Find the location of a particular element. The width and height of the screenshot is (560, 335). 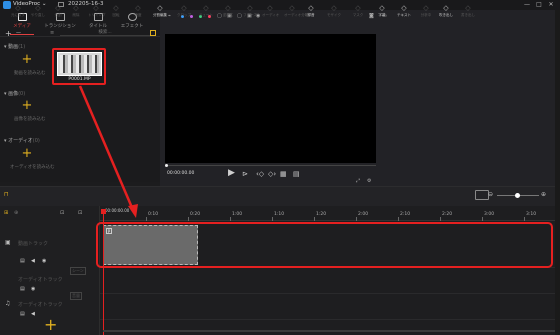

annotation-arrow is located at coordinates (108, 151).